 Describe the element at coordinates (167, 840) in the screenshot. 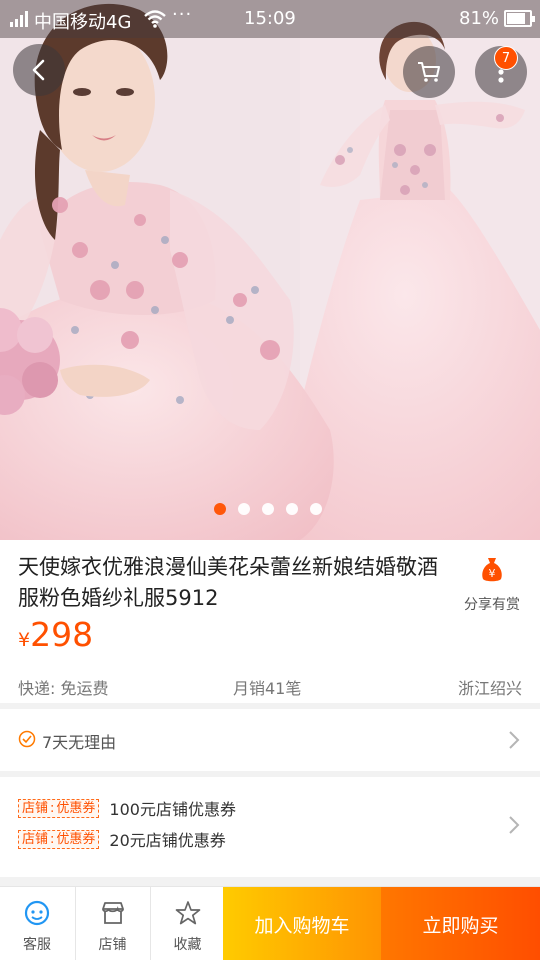

I see `coupon-text: 20元店铺优惠券` at that location.